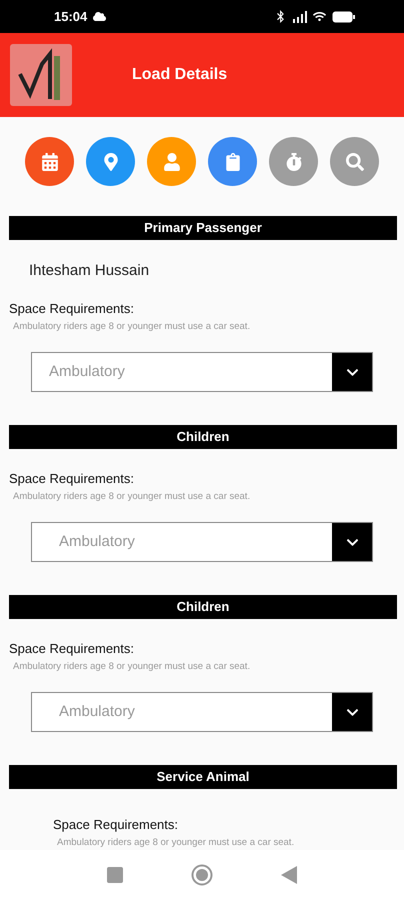 The width and height of the screenshot is (404, 900). What do you see at coordinates (280, 16) in the screenshot?
I see `bluetooth-icon` at bounding box center [280, 16].